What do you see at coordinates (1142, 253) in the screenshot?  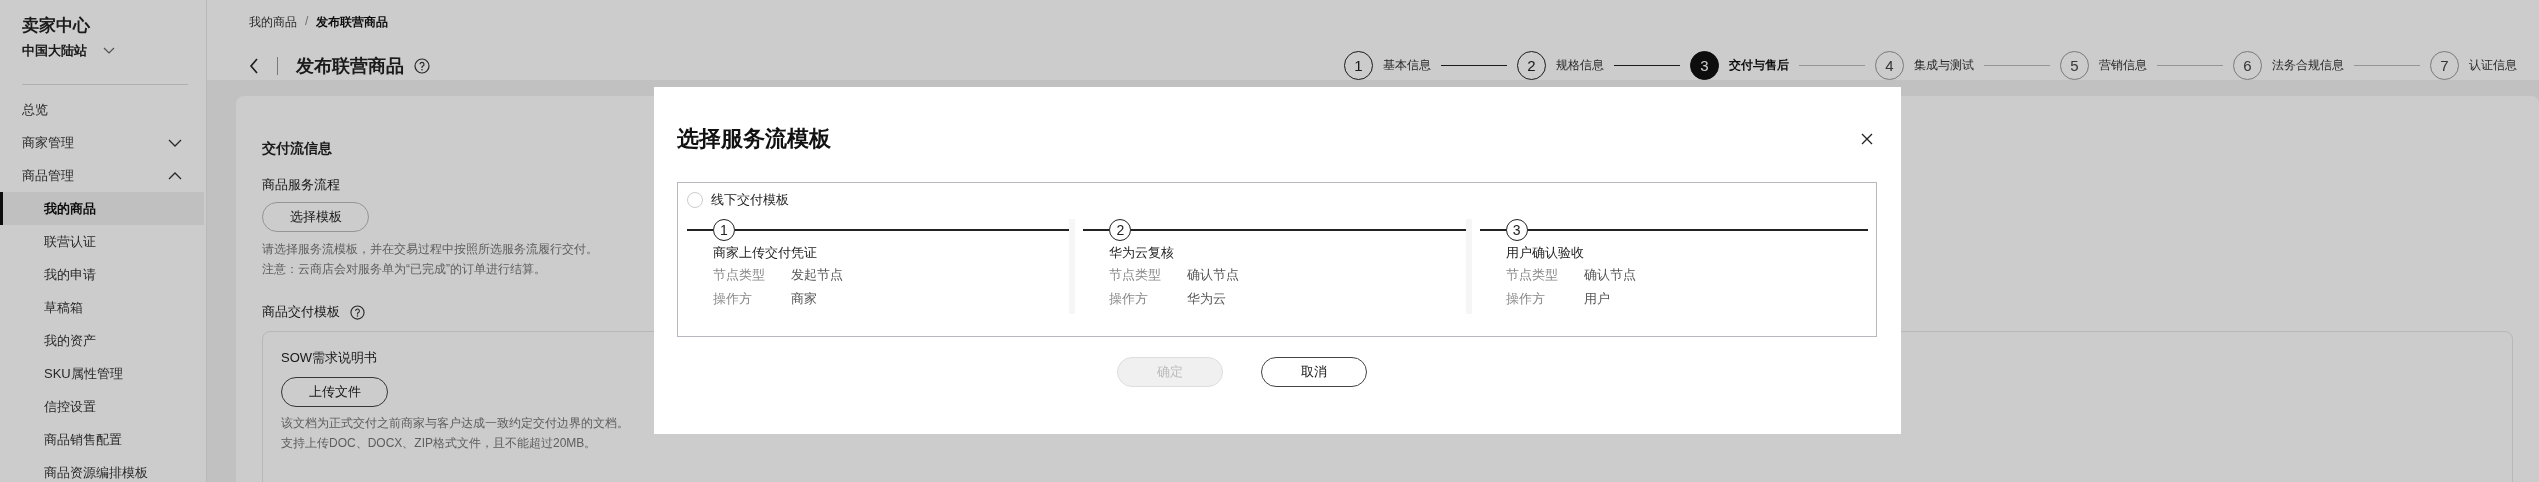 I see `step-title: 华为云复核` at bounding box center [1142, 253].